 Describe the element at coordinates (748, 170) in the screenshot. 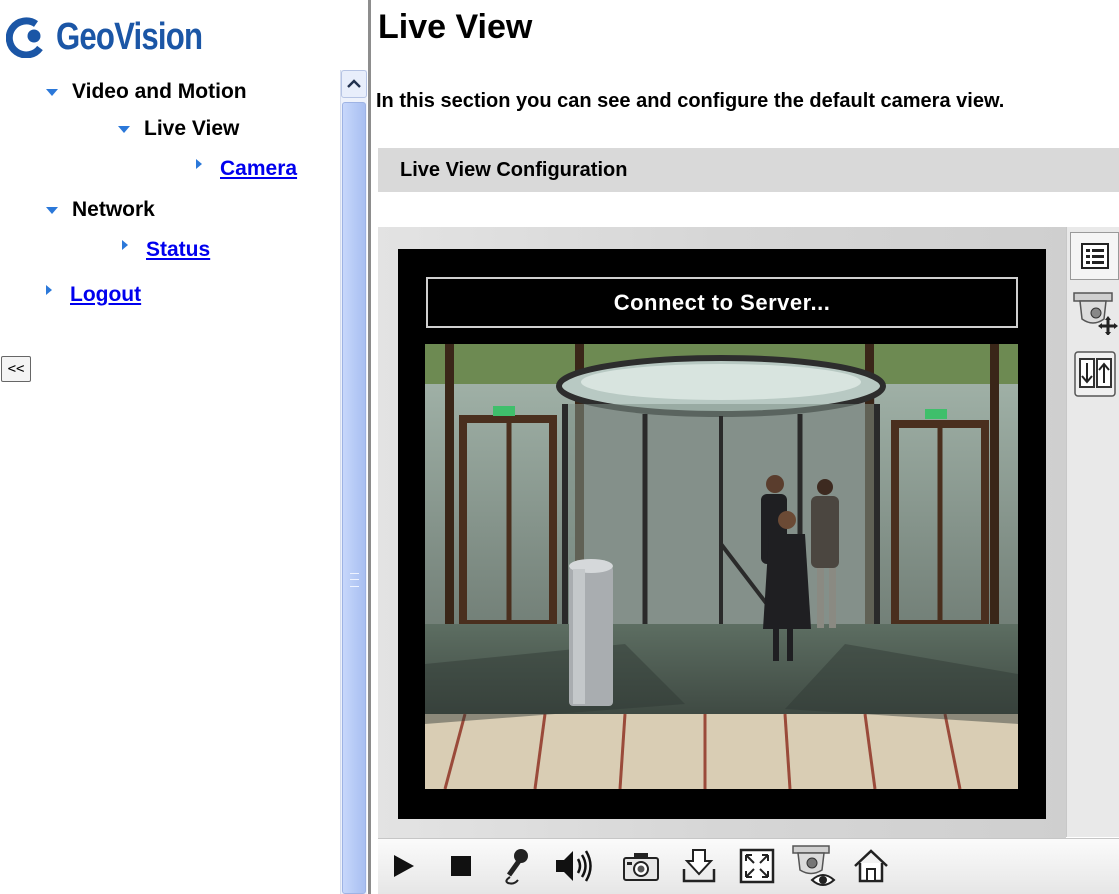

I see `section-header: Live View Configuration` at that location.